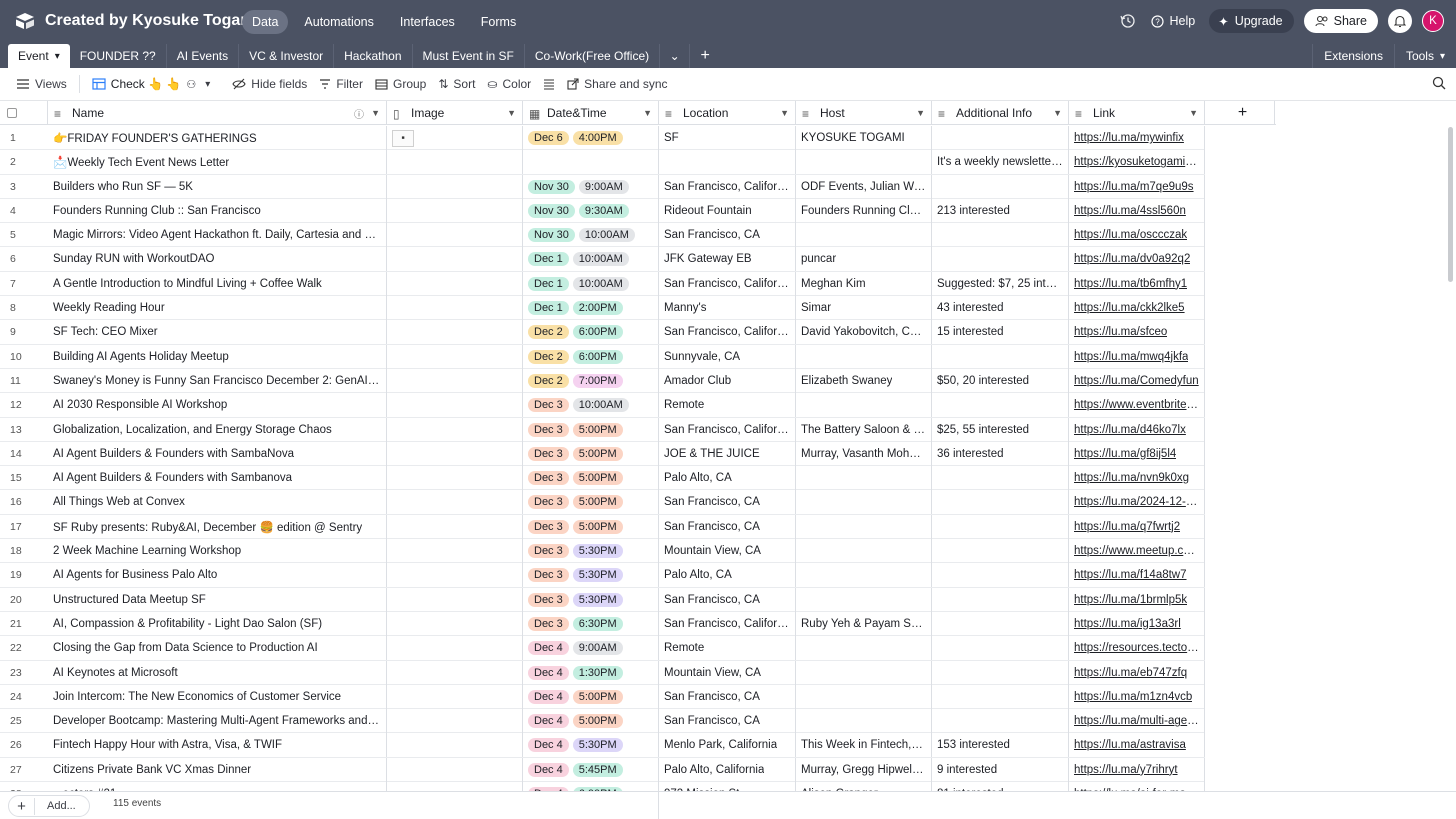  What do you see at coordinates (591, 283) in the screenshot?
I see `date-cell: Dec 1 10:00AM` at bounding box center [591, 283].